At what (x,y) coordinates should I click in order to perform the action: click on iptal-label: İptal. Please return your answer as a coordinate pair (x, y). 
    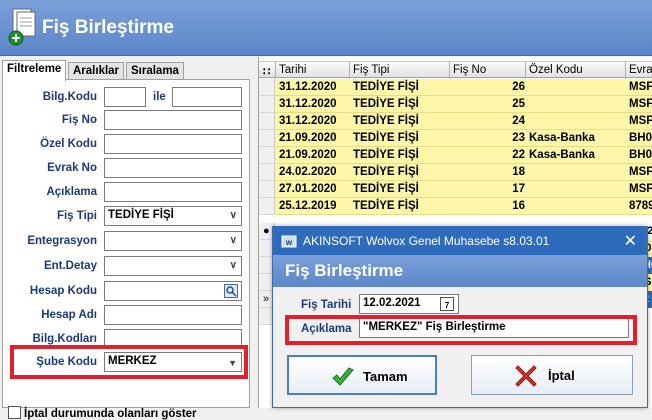
    Looking at the image, I should click on (561, 375).